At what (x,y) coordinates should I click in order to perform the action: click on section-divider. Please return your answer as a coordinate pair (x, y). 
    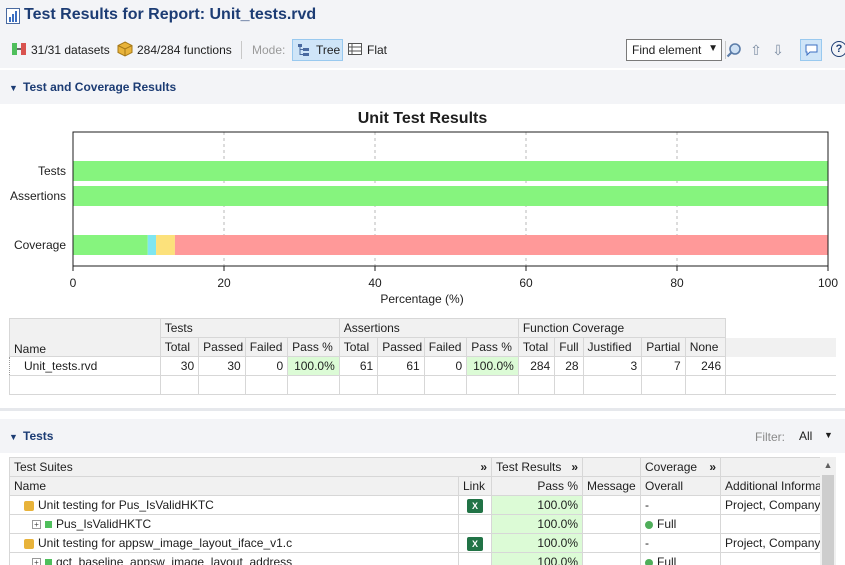
    Looking at the image, I should click on (422, 409).